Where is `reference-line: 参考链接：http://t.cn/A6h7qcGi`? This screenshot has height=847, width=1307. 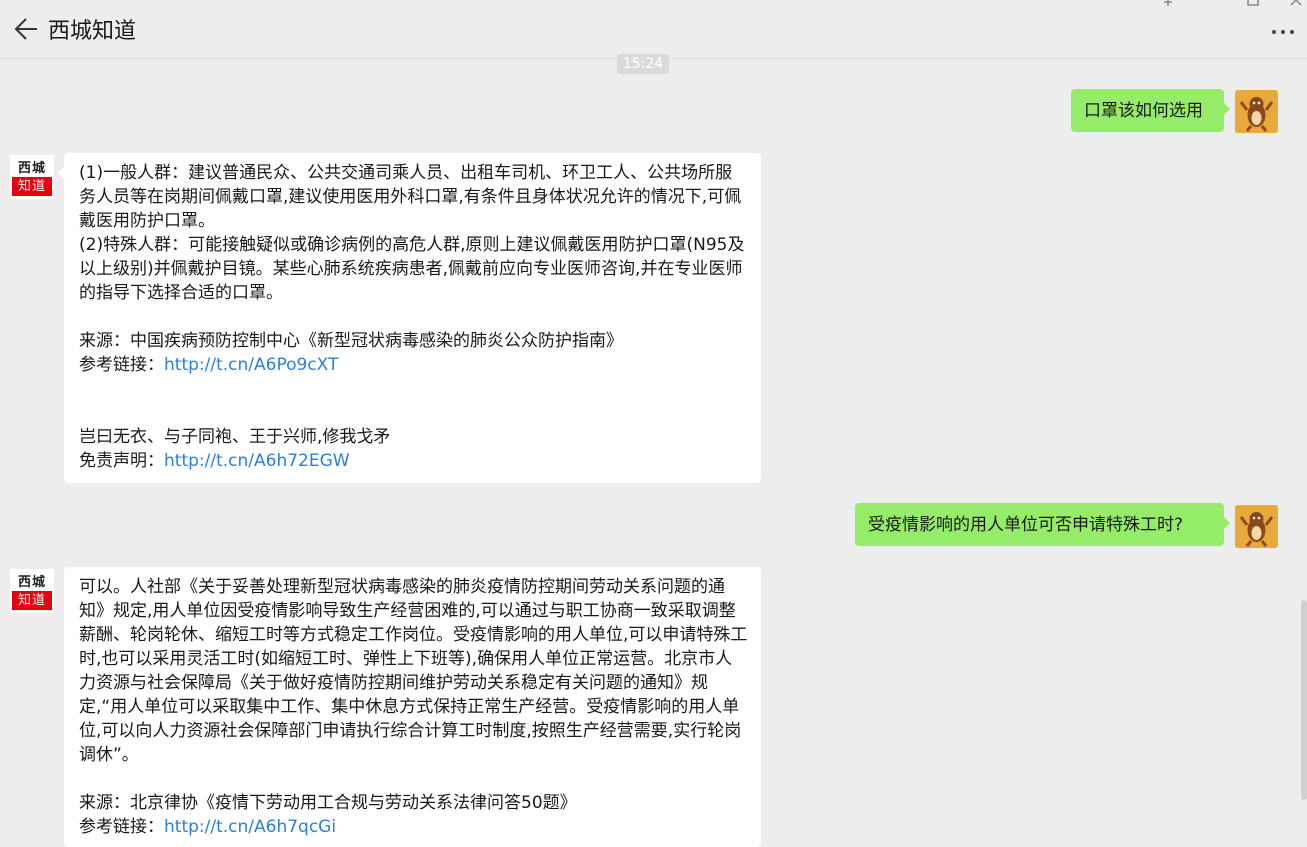 reference-line: 参考链接：http://t.cn/A6h7qcGi is located at coordinates (413, 827).